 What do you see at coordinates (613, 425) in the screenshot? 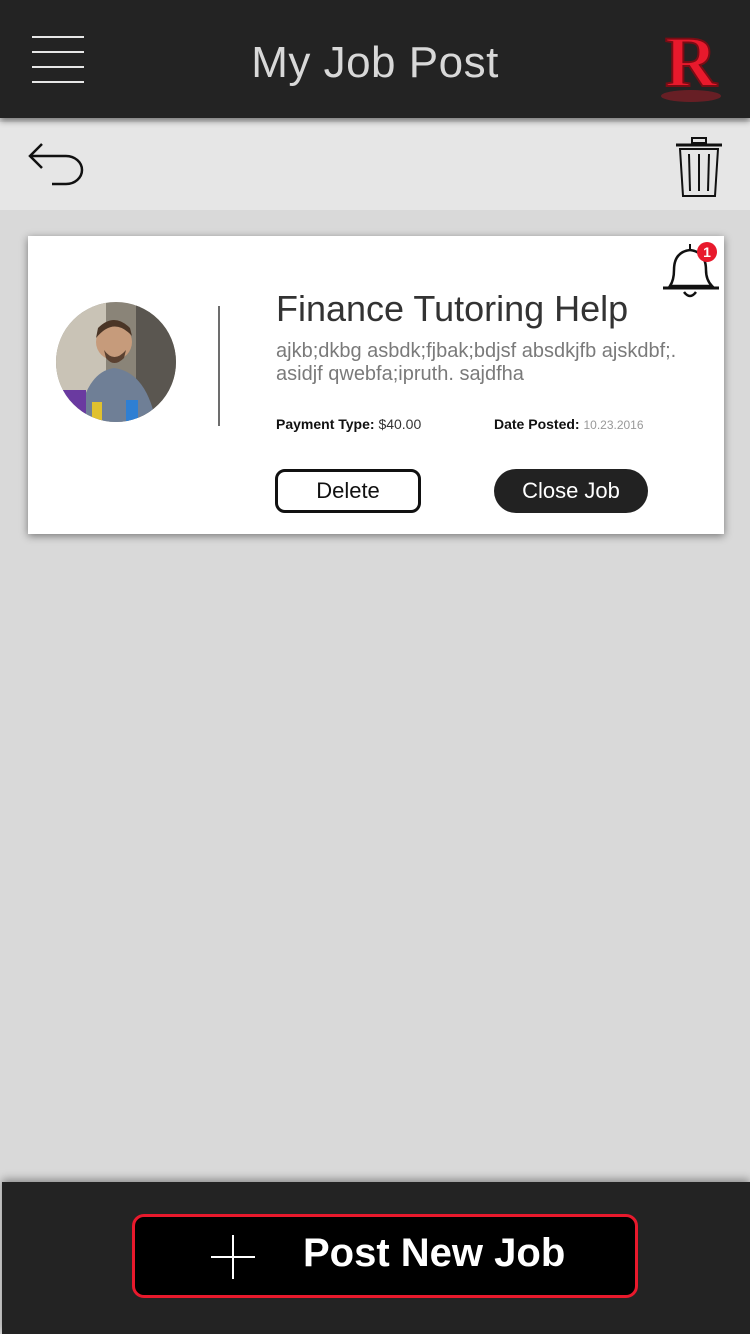
I see `date-value: 10.23.2016` at bounding box center [613, 425].